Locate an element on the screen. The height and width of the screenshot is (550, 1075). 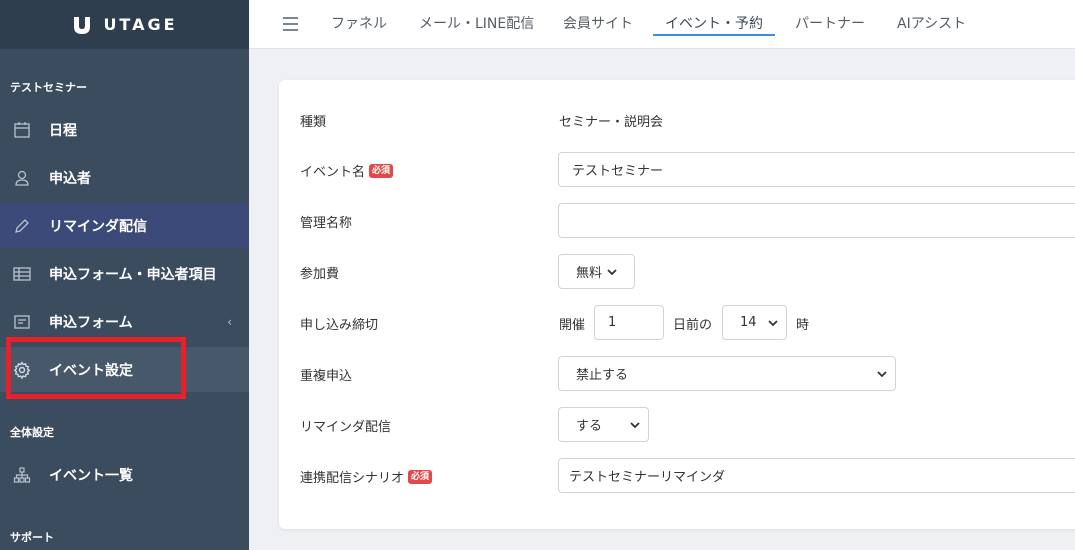
sidebar-item-label: 申込者 is located at coordinates (70, 178).